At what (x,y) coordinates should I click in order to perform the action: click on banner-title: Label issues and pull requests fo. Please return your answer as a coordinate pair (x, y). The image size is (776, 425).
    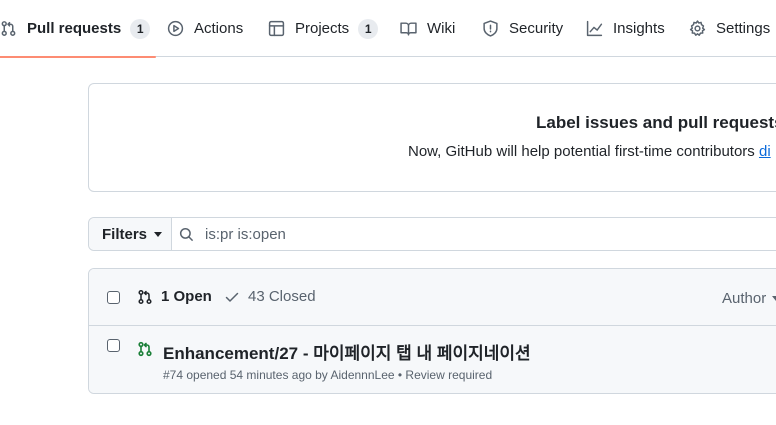
    Looking at the image, I should click on (656, 122).